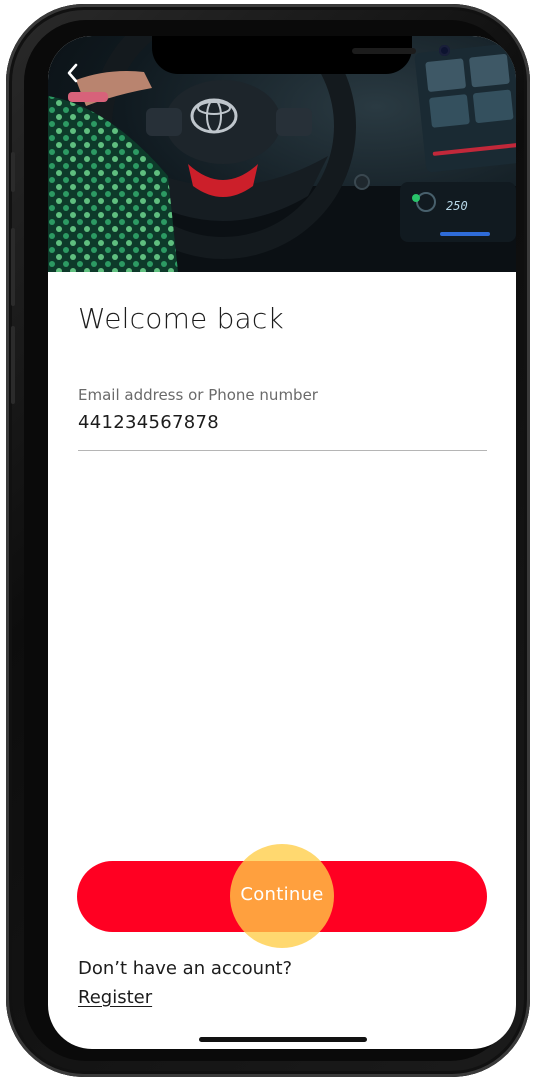 This screenshot has height=1081, width=536. I want to click on home-indicator, so click(283, 1039).